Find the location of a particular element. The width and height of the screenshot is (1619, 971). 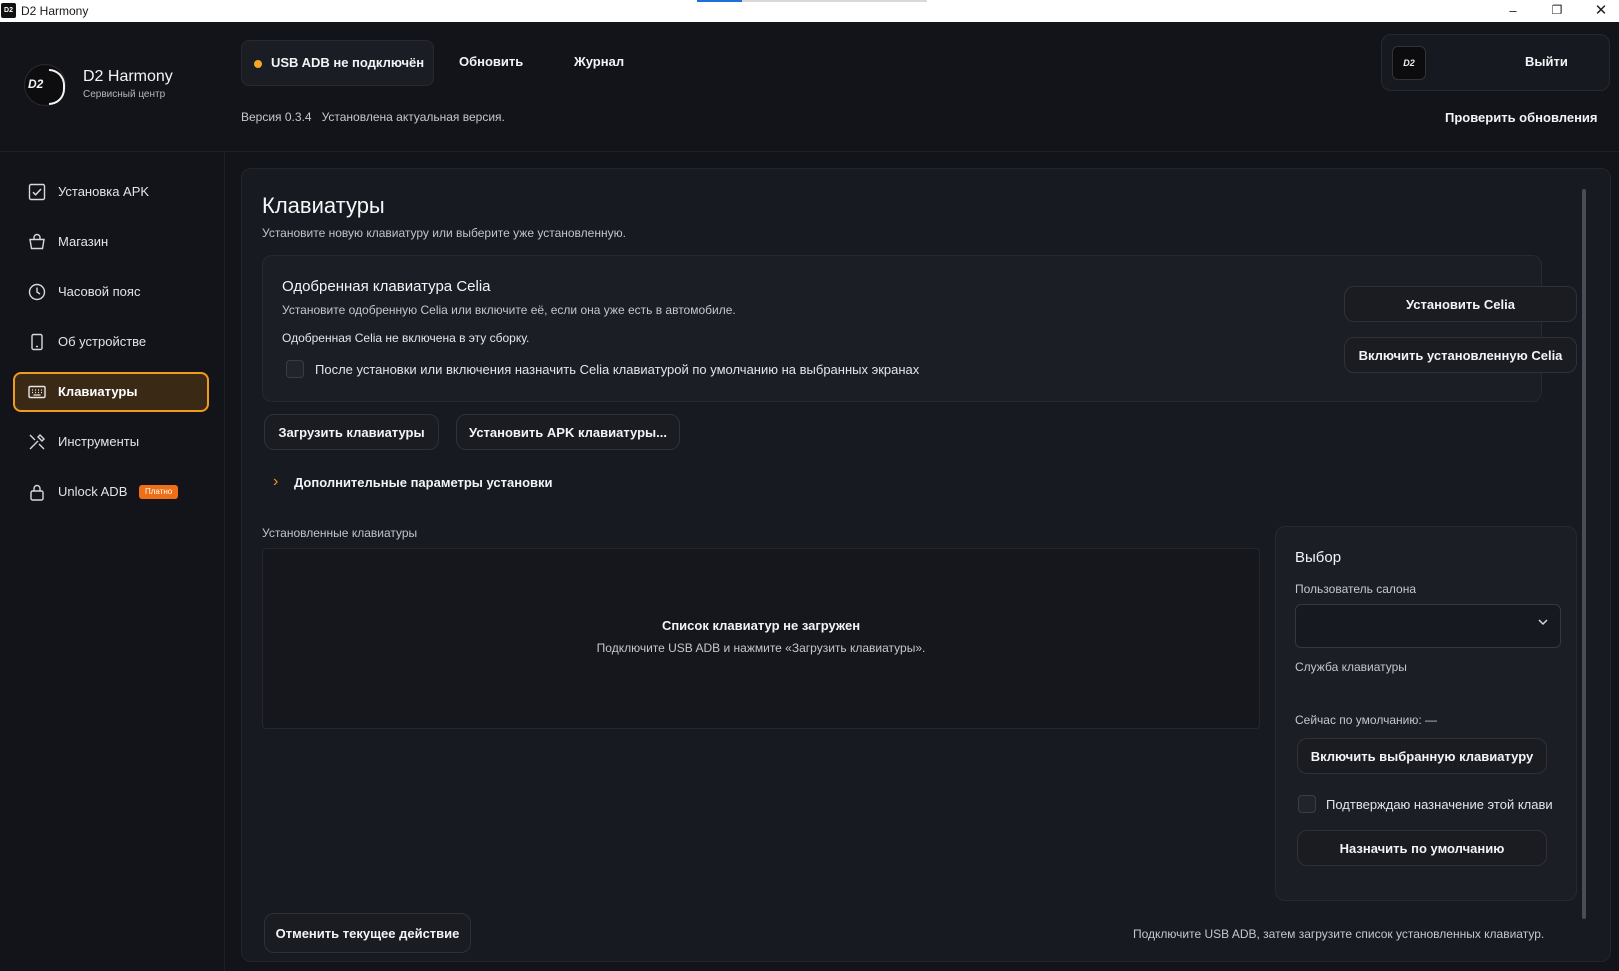

status-dot-icon is located at coordinates (258, 64).